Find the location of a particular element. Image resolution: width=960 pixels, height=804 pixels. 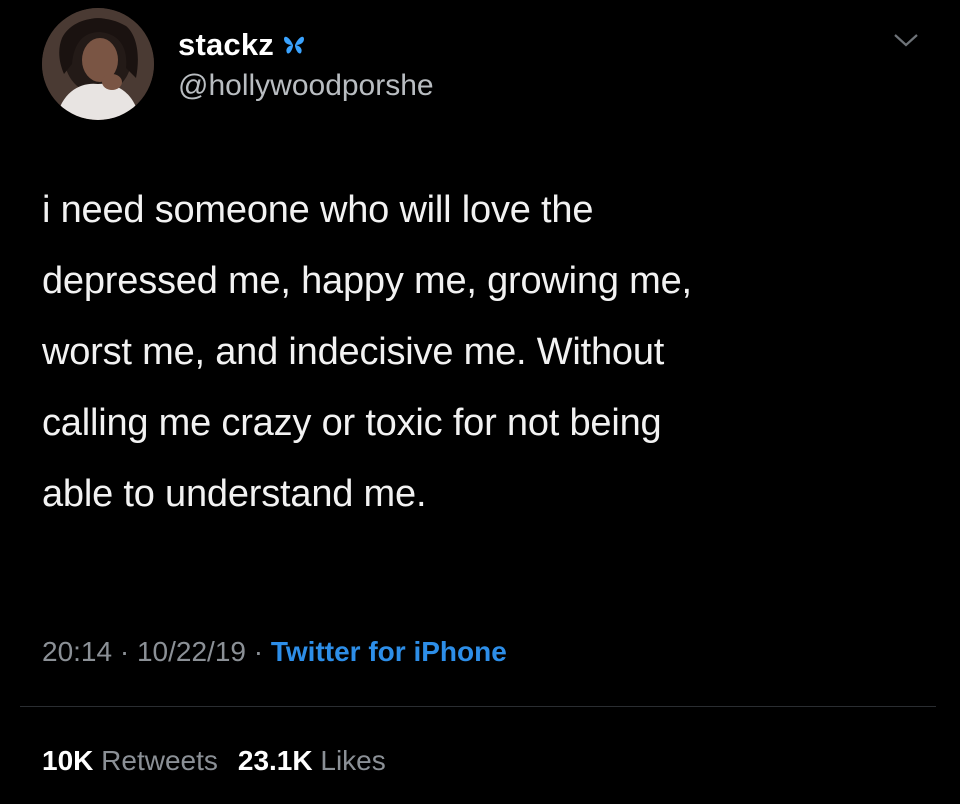

butterfly-icon is located at coordinates (294, 45).